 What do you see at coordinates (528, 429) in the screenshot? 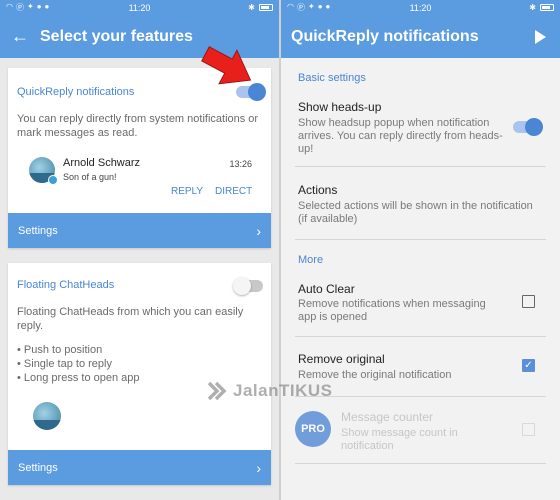
I see `message-counter-checkbox` at bounding box center [528, 429].